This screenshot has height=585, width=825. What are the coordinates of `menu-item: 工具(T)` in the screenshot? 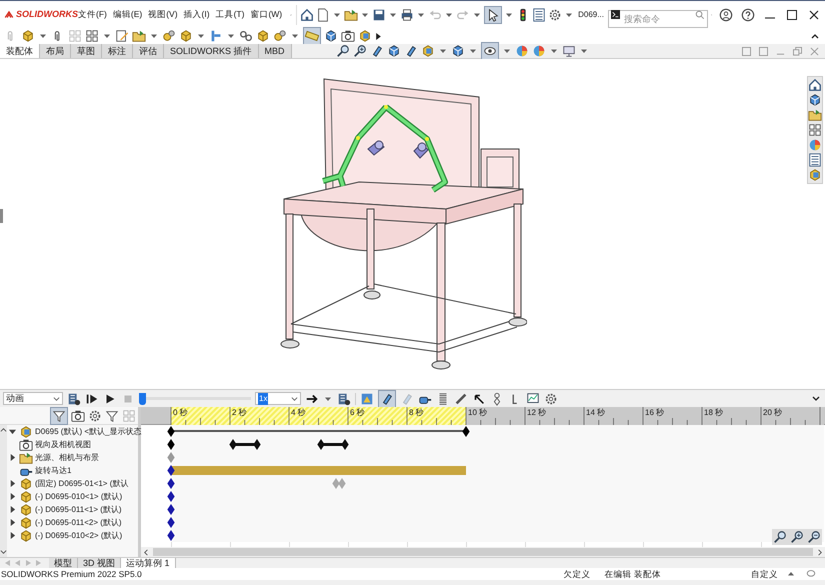 It's located at (230, 14).